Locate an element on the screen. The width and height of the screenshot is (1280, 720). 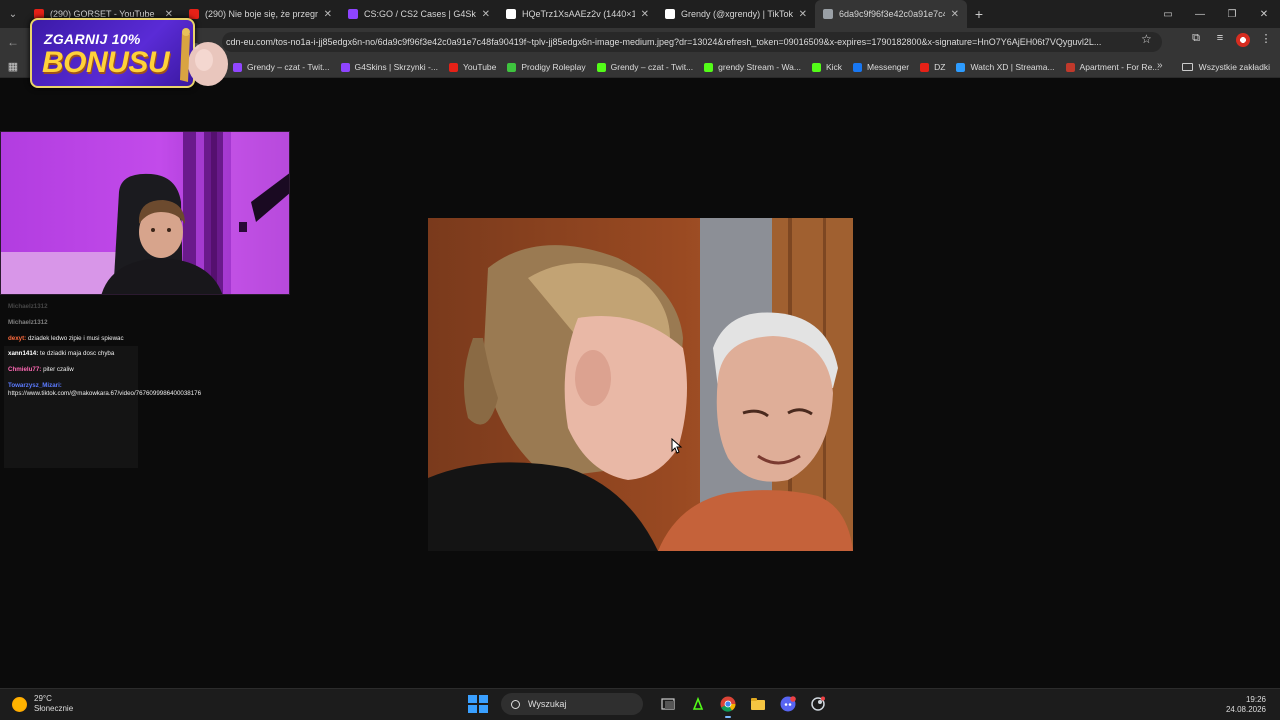
browser-tab: CS:GO / CS2 Cases | G4Skins Ca ✕ is located at coordinates (419, 14).